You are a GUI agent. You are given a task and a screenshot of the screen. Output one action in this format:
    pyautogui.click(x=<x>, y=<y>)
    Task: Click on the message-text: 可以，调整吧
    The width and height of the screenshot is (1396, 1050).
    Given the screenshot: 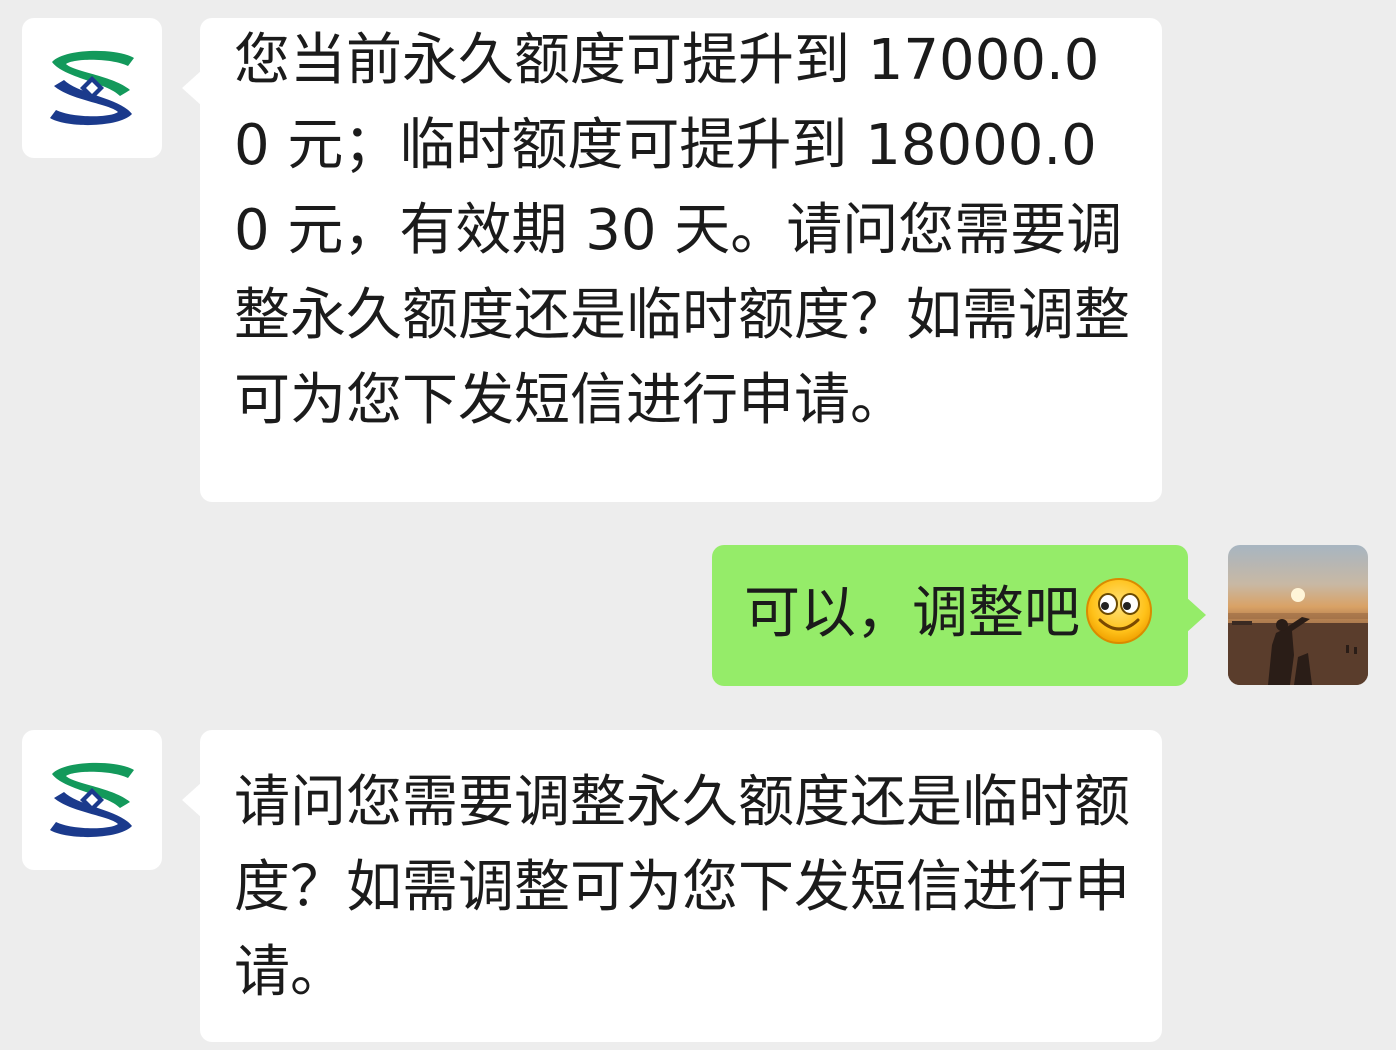 What is the action you would take?
    pyautogui.click(x=912, y=613)
    